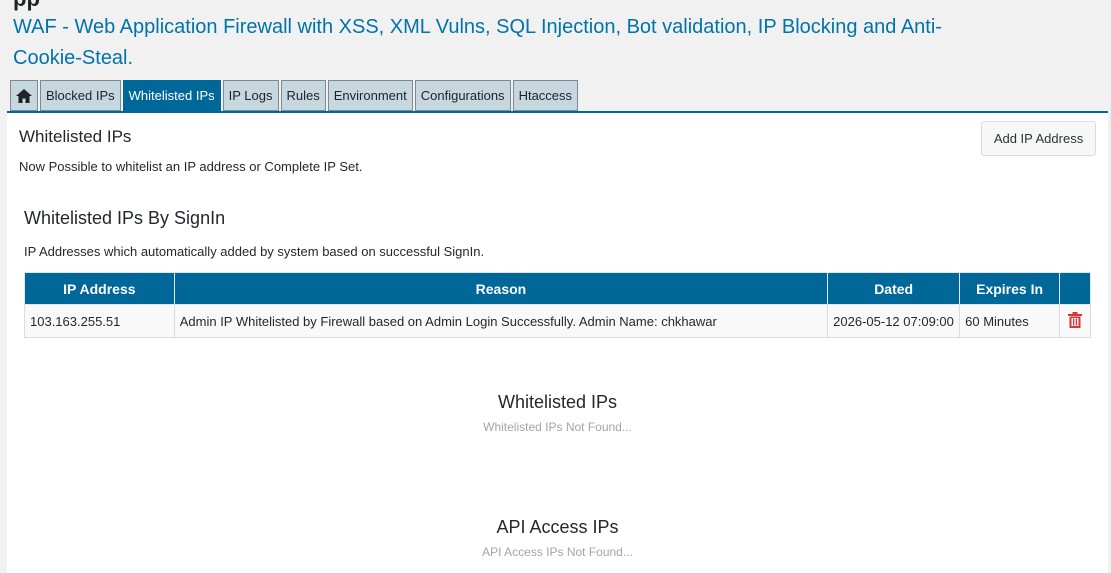  What do you see at coordinates (125, 218) in the screenshot?
I see `signin-section-title: Whitelisted IPs By SignIn` at bounding box center [125, 218].